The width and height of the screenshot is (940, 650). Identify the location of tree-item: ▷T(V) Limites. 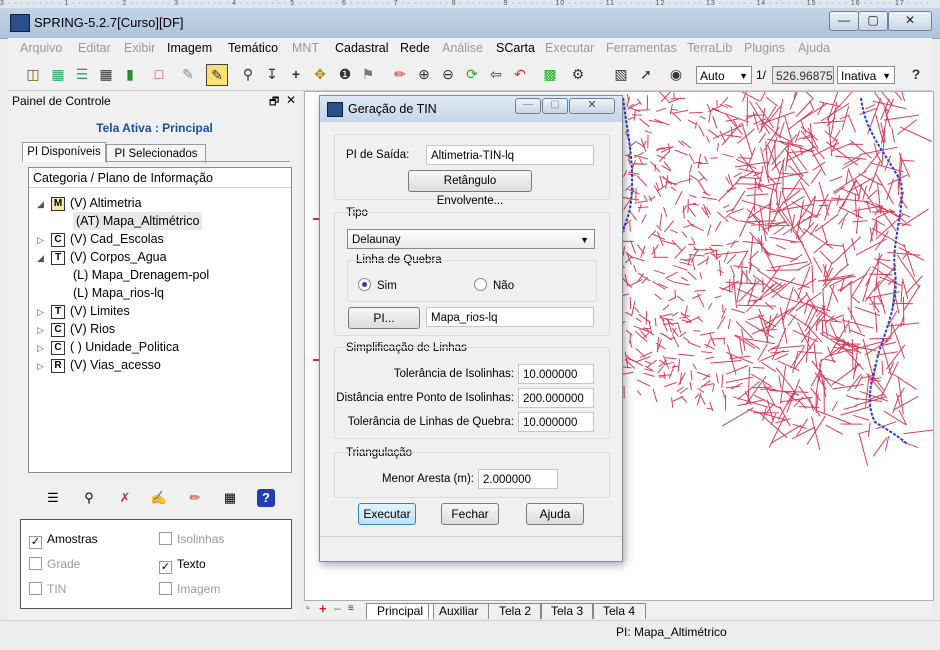
(83, 311).